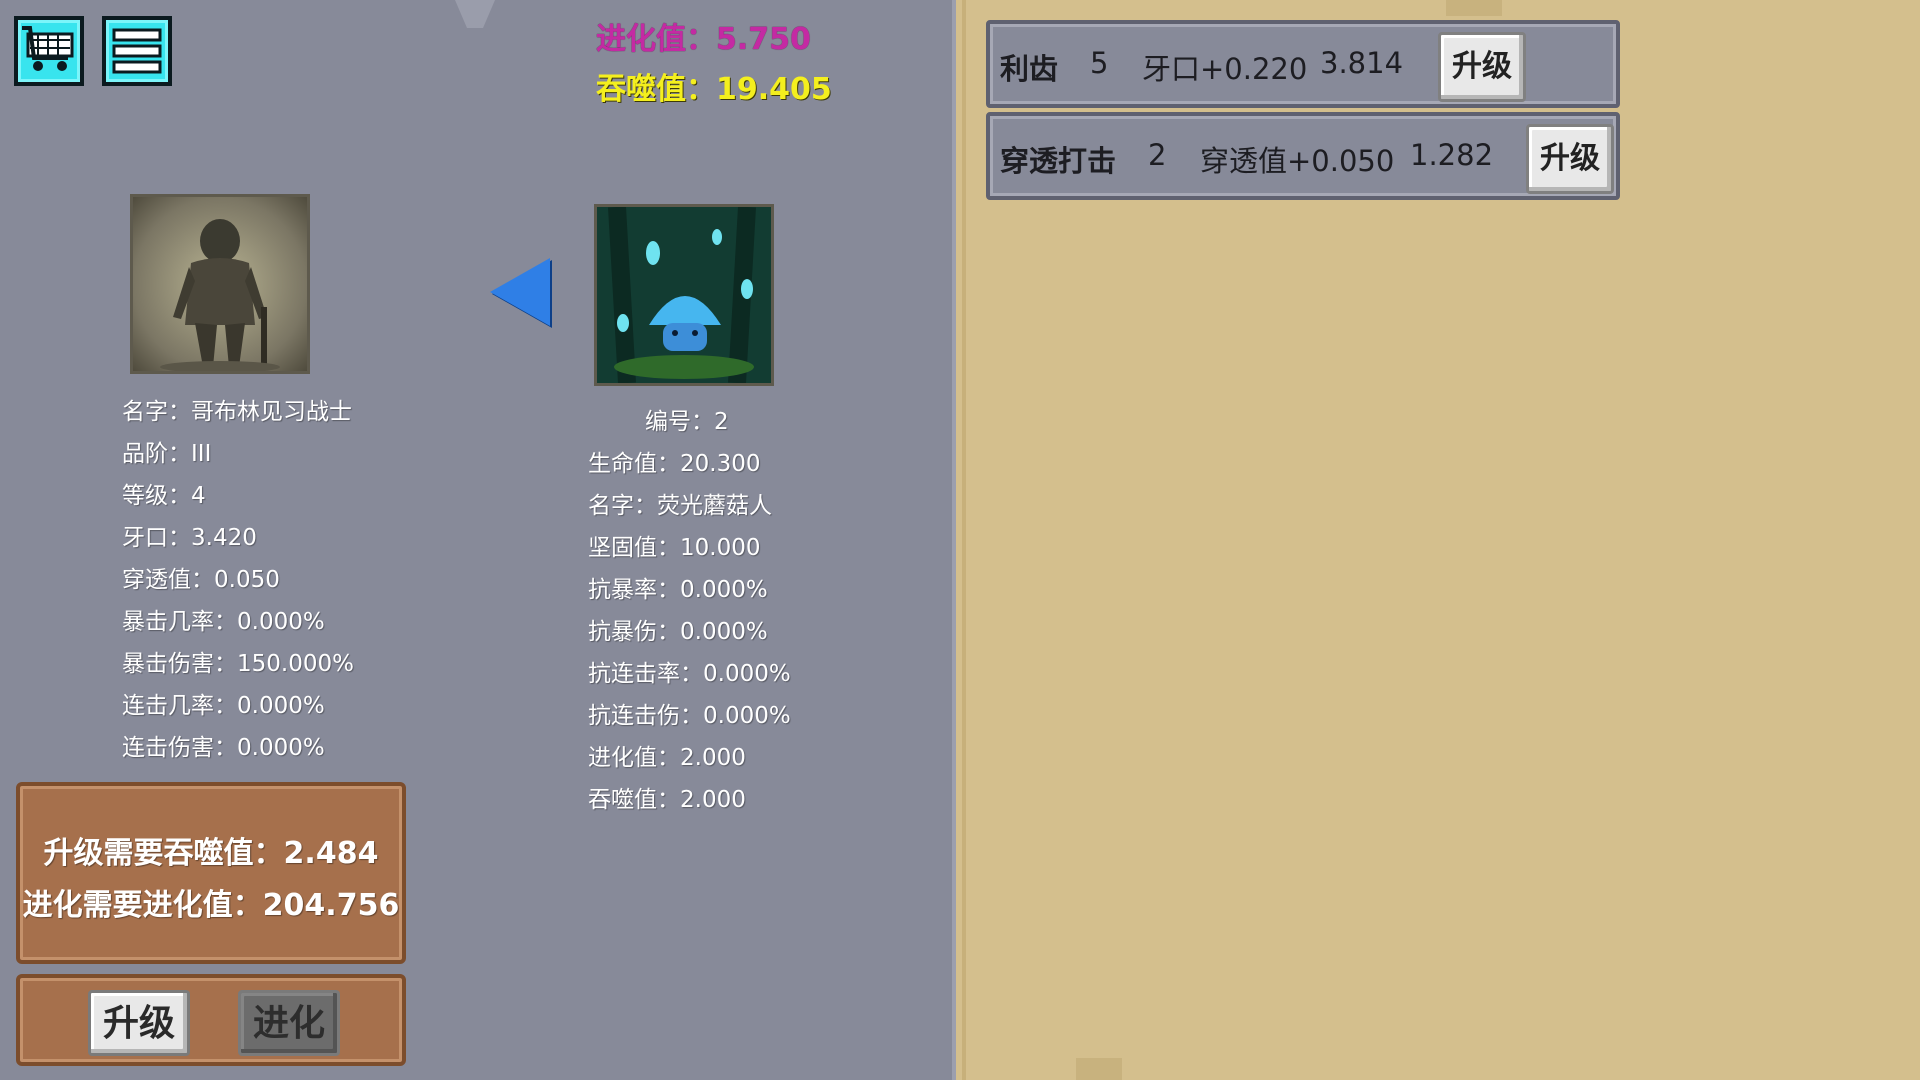  What do you see at coordinates (289, 1023) in the screenshot?
I see `evolve-button: 进化` at bounding box center [289, 1023].